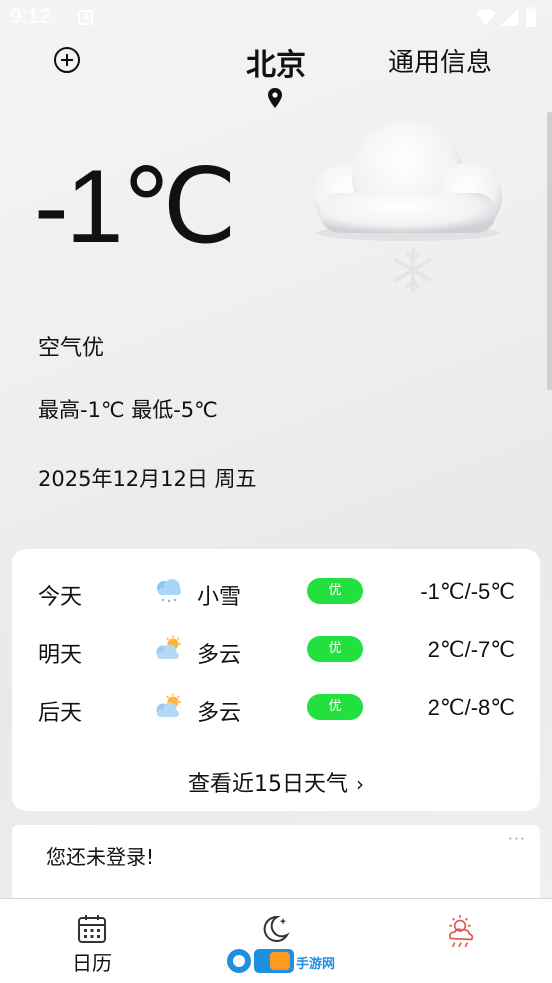 This screenshot has width=552, height=983. What do you see at coordinates (276, 592) in the screenshot?
I see `forecast-row-today: 今天 小雪 优 -1℃/-5℃` at bounding box center [276, 592].